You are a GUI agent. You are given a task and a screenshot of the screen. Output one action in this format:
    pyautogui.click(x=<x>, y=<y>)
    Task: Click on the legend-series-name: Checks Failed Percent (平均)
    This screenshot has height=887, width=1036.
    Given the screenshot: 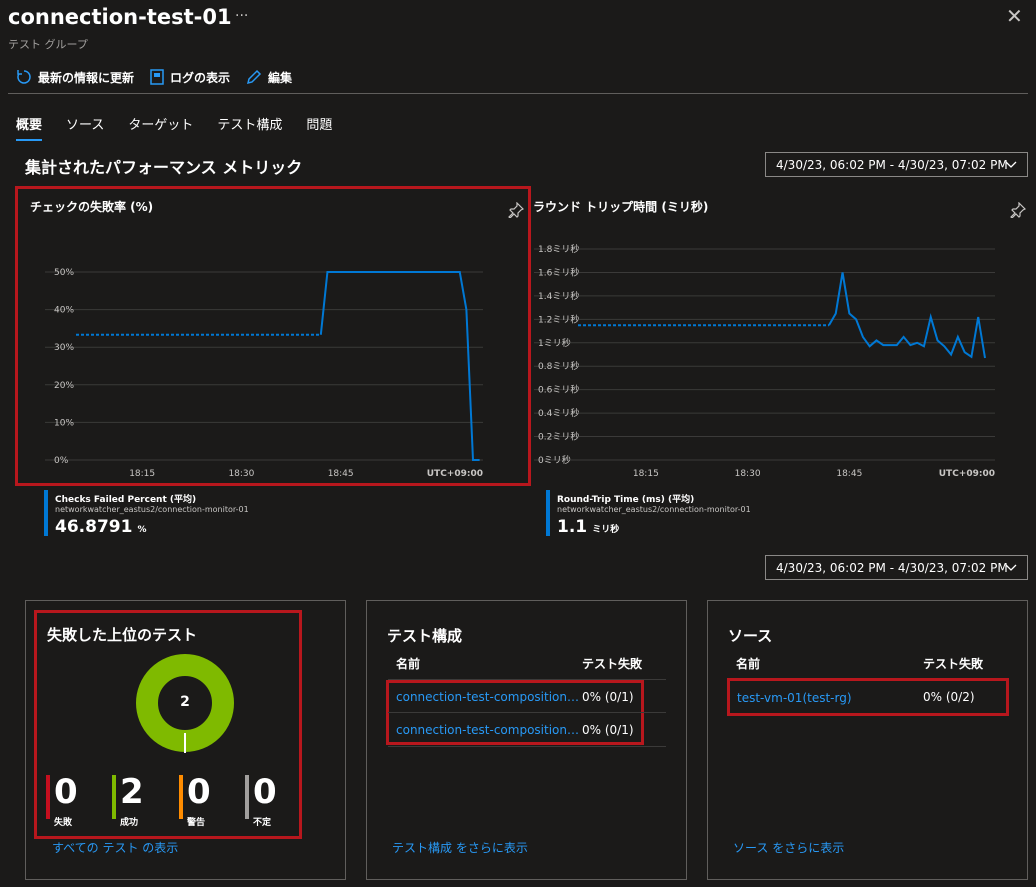 What is the action you would take?
    pyautogui.click(x=126, y=500)
    